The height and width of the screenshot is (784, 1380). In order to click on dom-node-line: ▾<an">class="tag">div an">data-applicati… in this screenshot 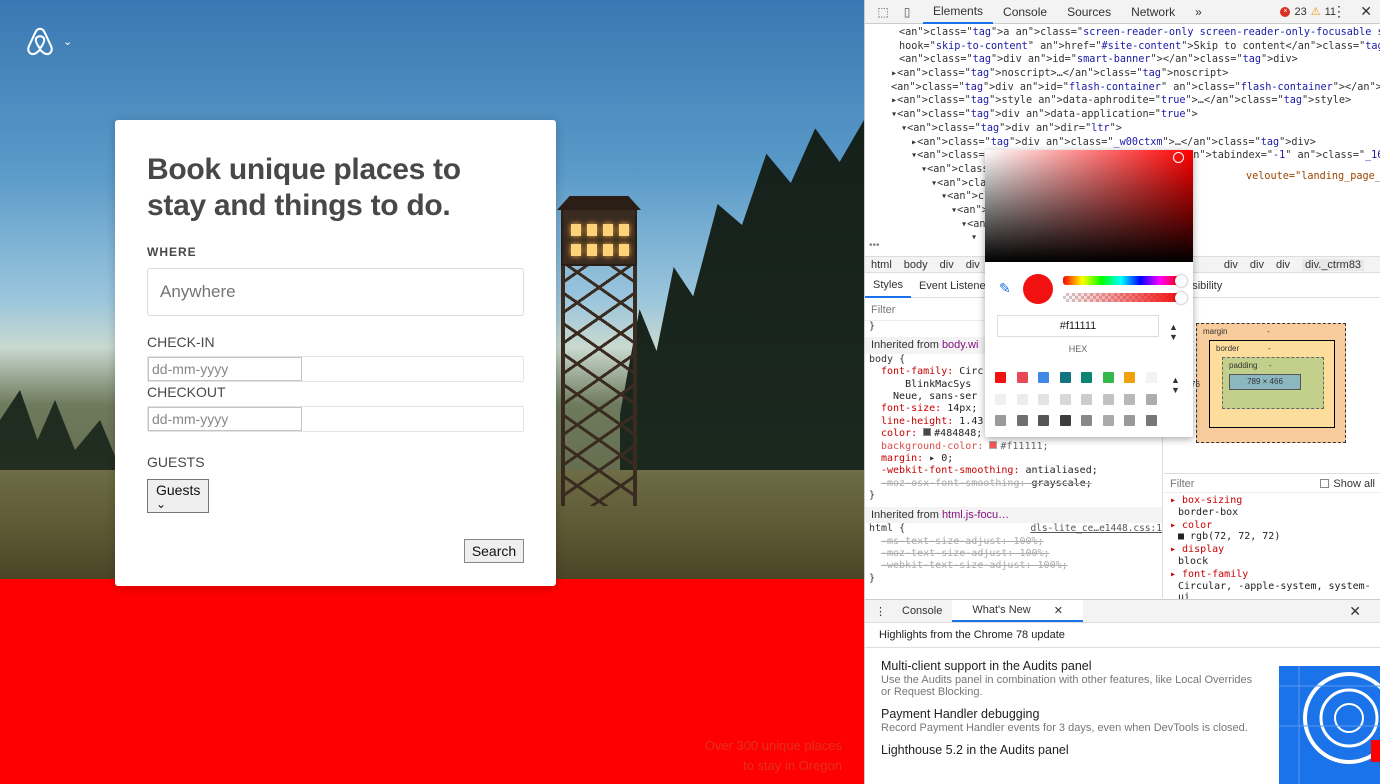, I will do `click(1122, 115)`.